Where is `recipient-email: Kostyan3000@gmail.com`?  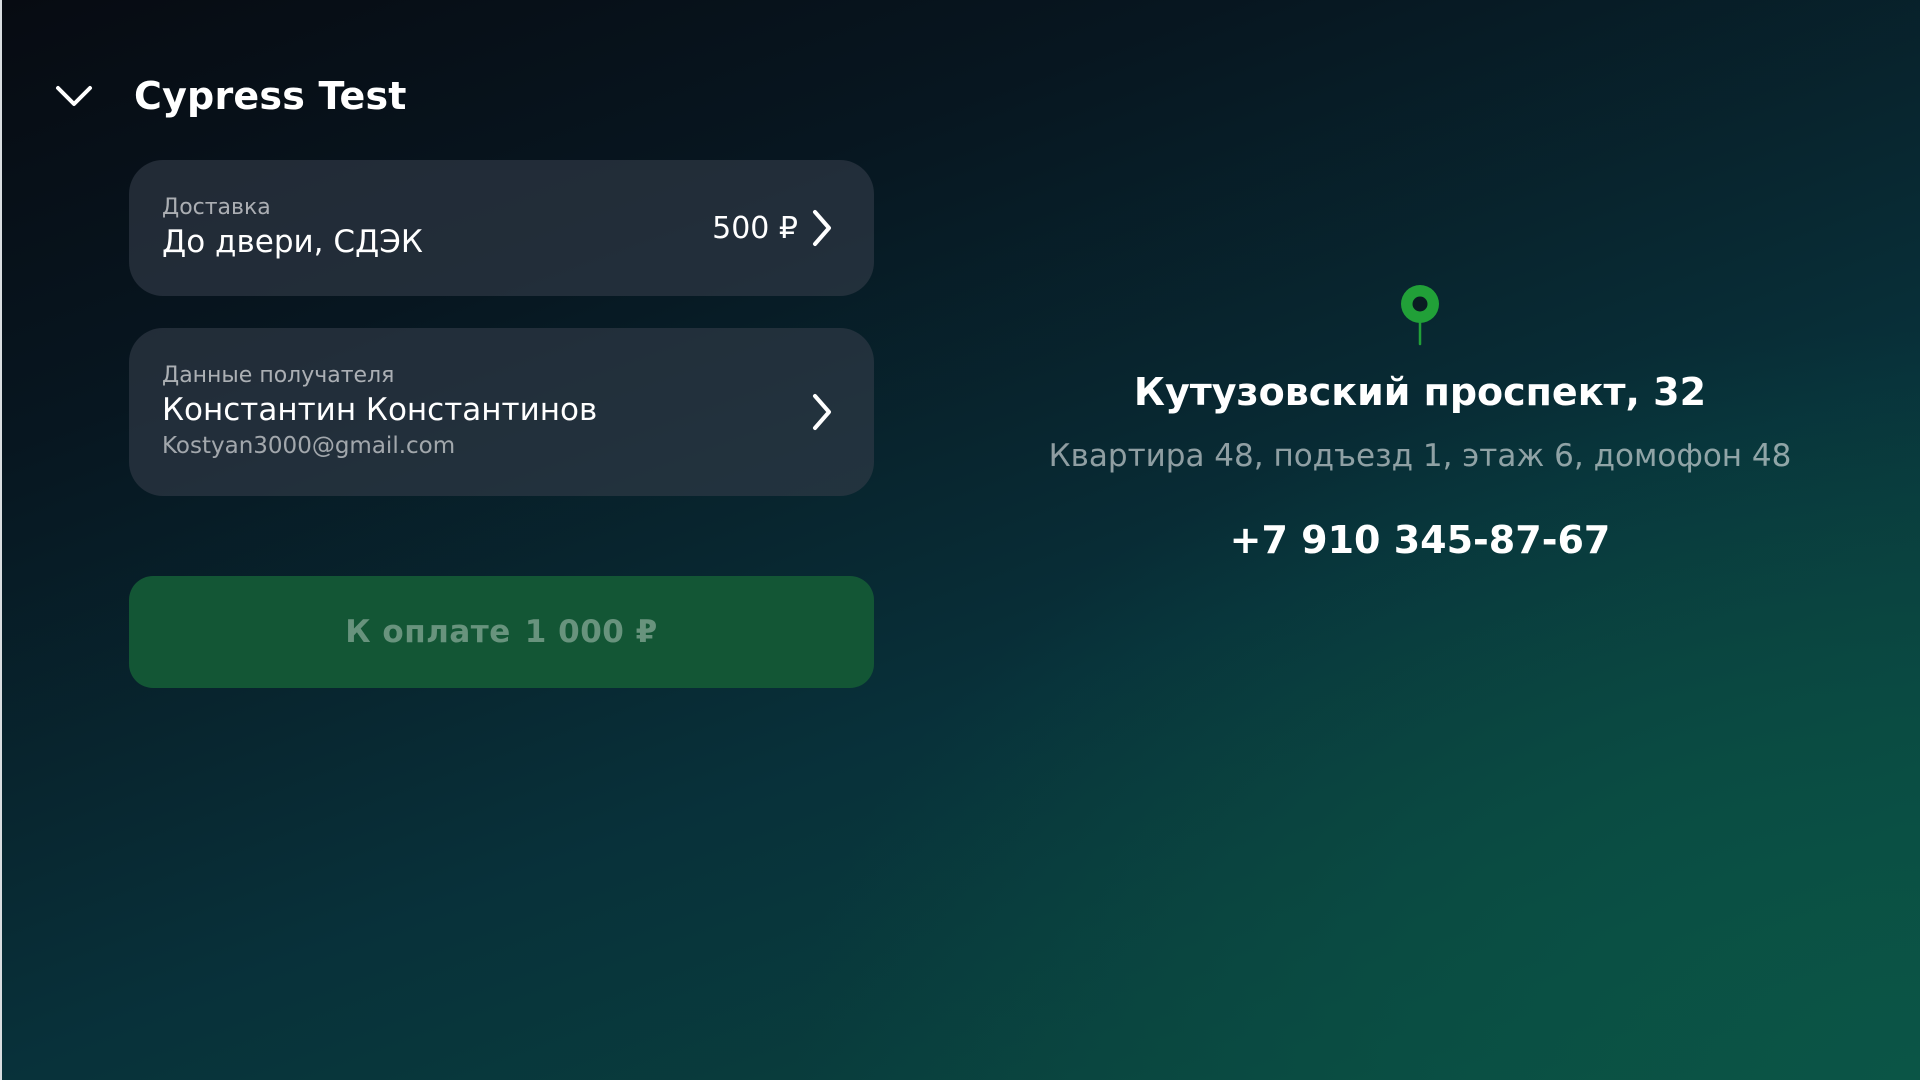 recipient-email: Kostyan3000@gmail.com is located at coordinates (309, 446).